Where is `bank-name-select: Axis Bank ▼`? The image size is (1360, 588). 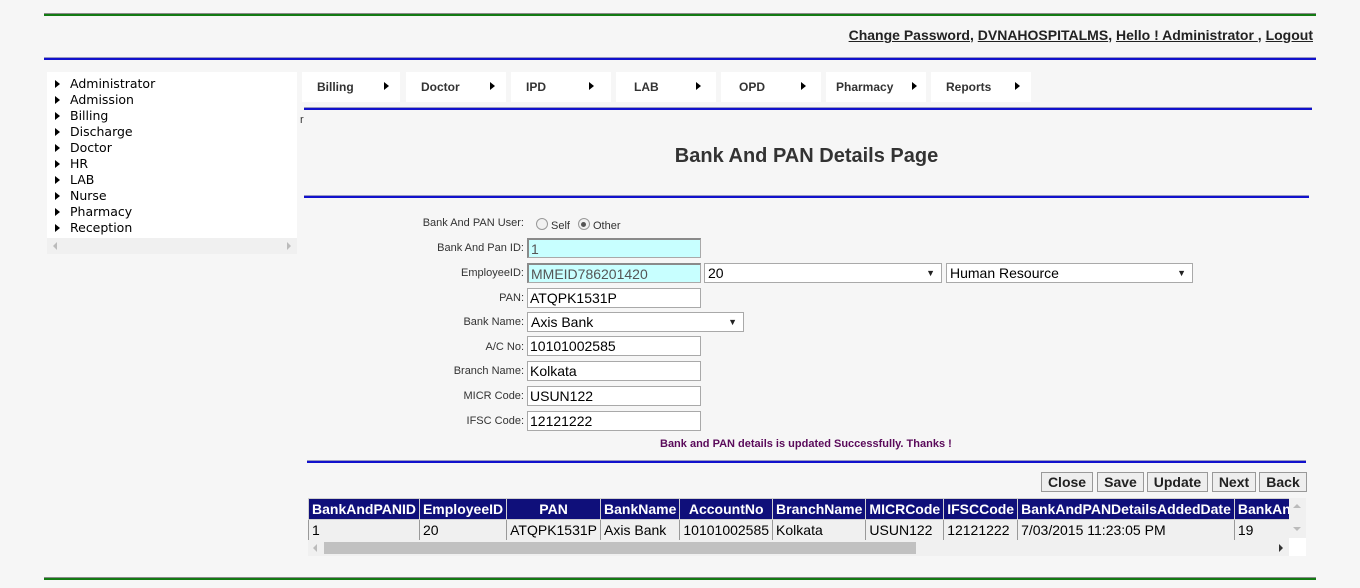
bank-name-select: Axis Bank ▼ is located at coordinates (635, 322).